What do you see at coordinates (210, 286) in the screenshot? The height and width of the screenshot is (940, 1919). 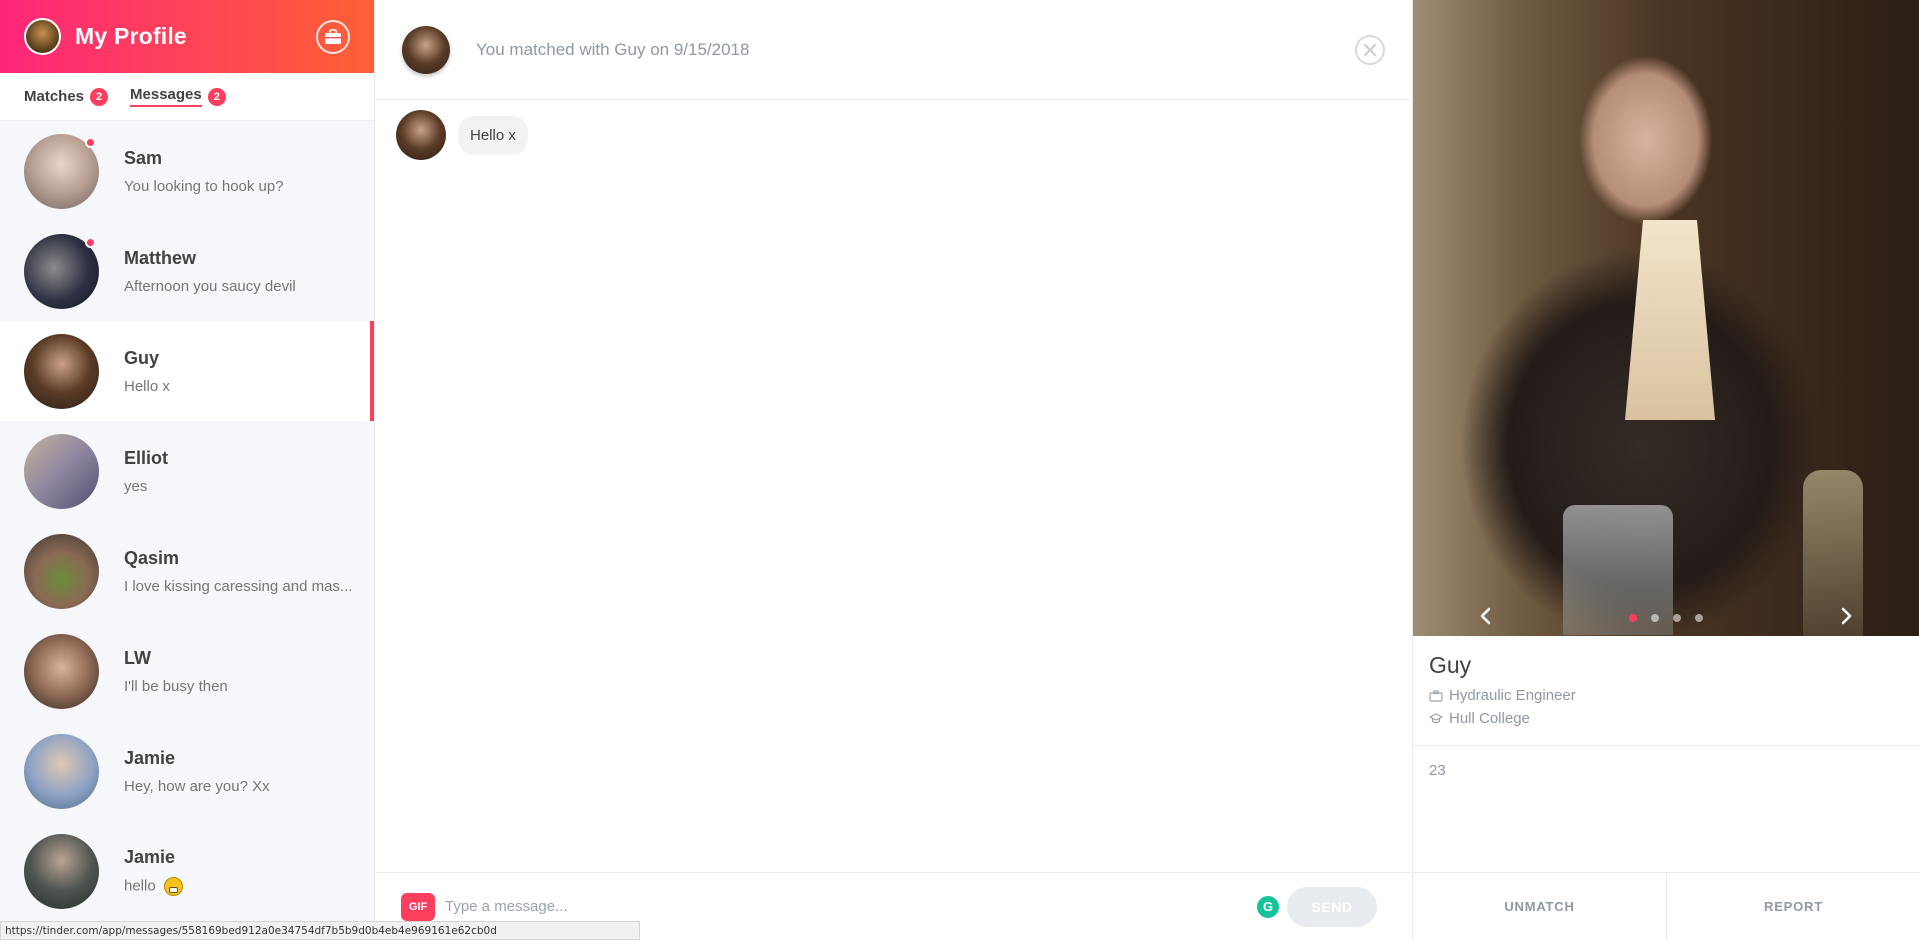 I see `conversation-preview: Afternoon you saucy devil` at bounding box center [210, 286].